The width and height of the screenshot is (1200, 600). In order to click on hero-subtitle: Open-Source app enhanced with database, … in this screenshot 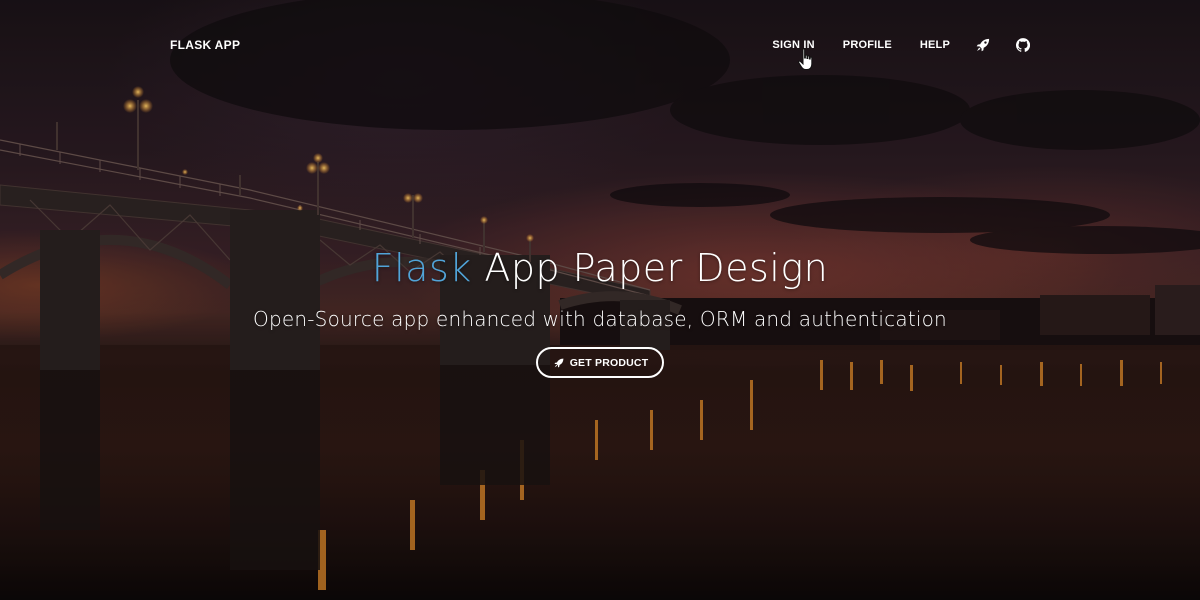, I will do `click(600, 319)`.